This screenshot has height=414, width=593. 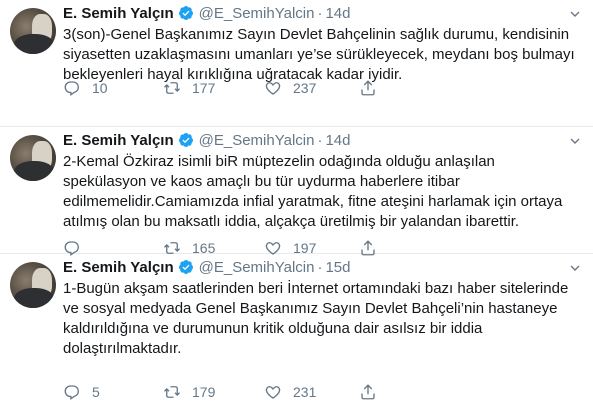 What do you see at coordinates (337, 267) in the screenshot?
I see `tweet-time: 15d` at bounding box center [337, 267].